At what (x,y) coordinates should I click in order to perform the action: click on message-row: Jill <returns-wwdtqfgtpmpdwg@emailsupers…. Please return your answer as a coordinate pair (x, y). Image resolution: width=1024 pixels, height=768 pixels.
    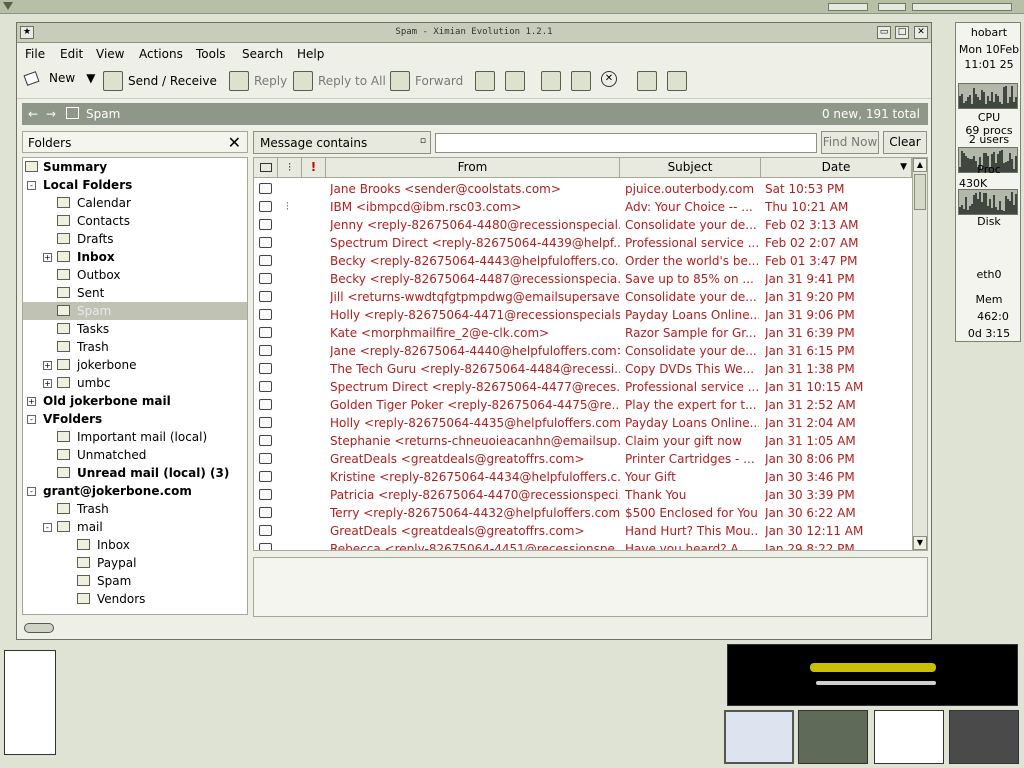
    Looking at the image, I should click on (583, 297).